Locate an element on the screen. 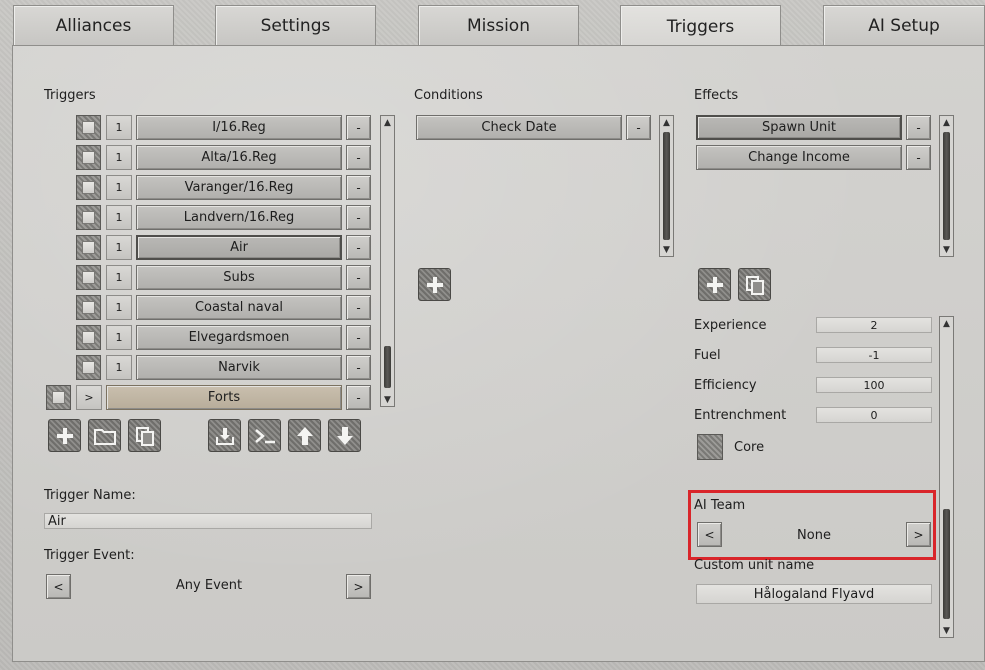 The height and width of the screenshot is (670, 985). trigger-item: Elvegardsmoen is located at coordinates (239, 337).